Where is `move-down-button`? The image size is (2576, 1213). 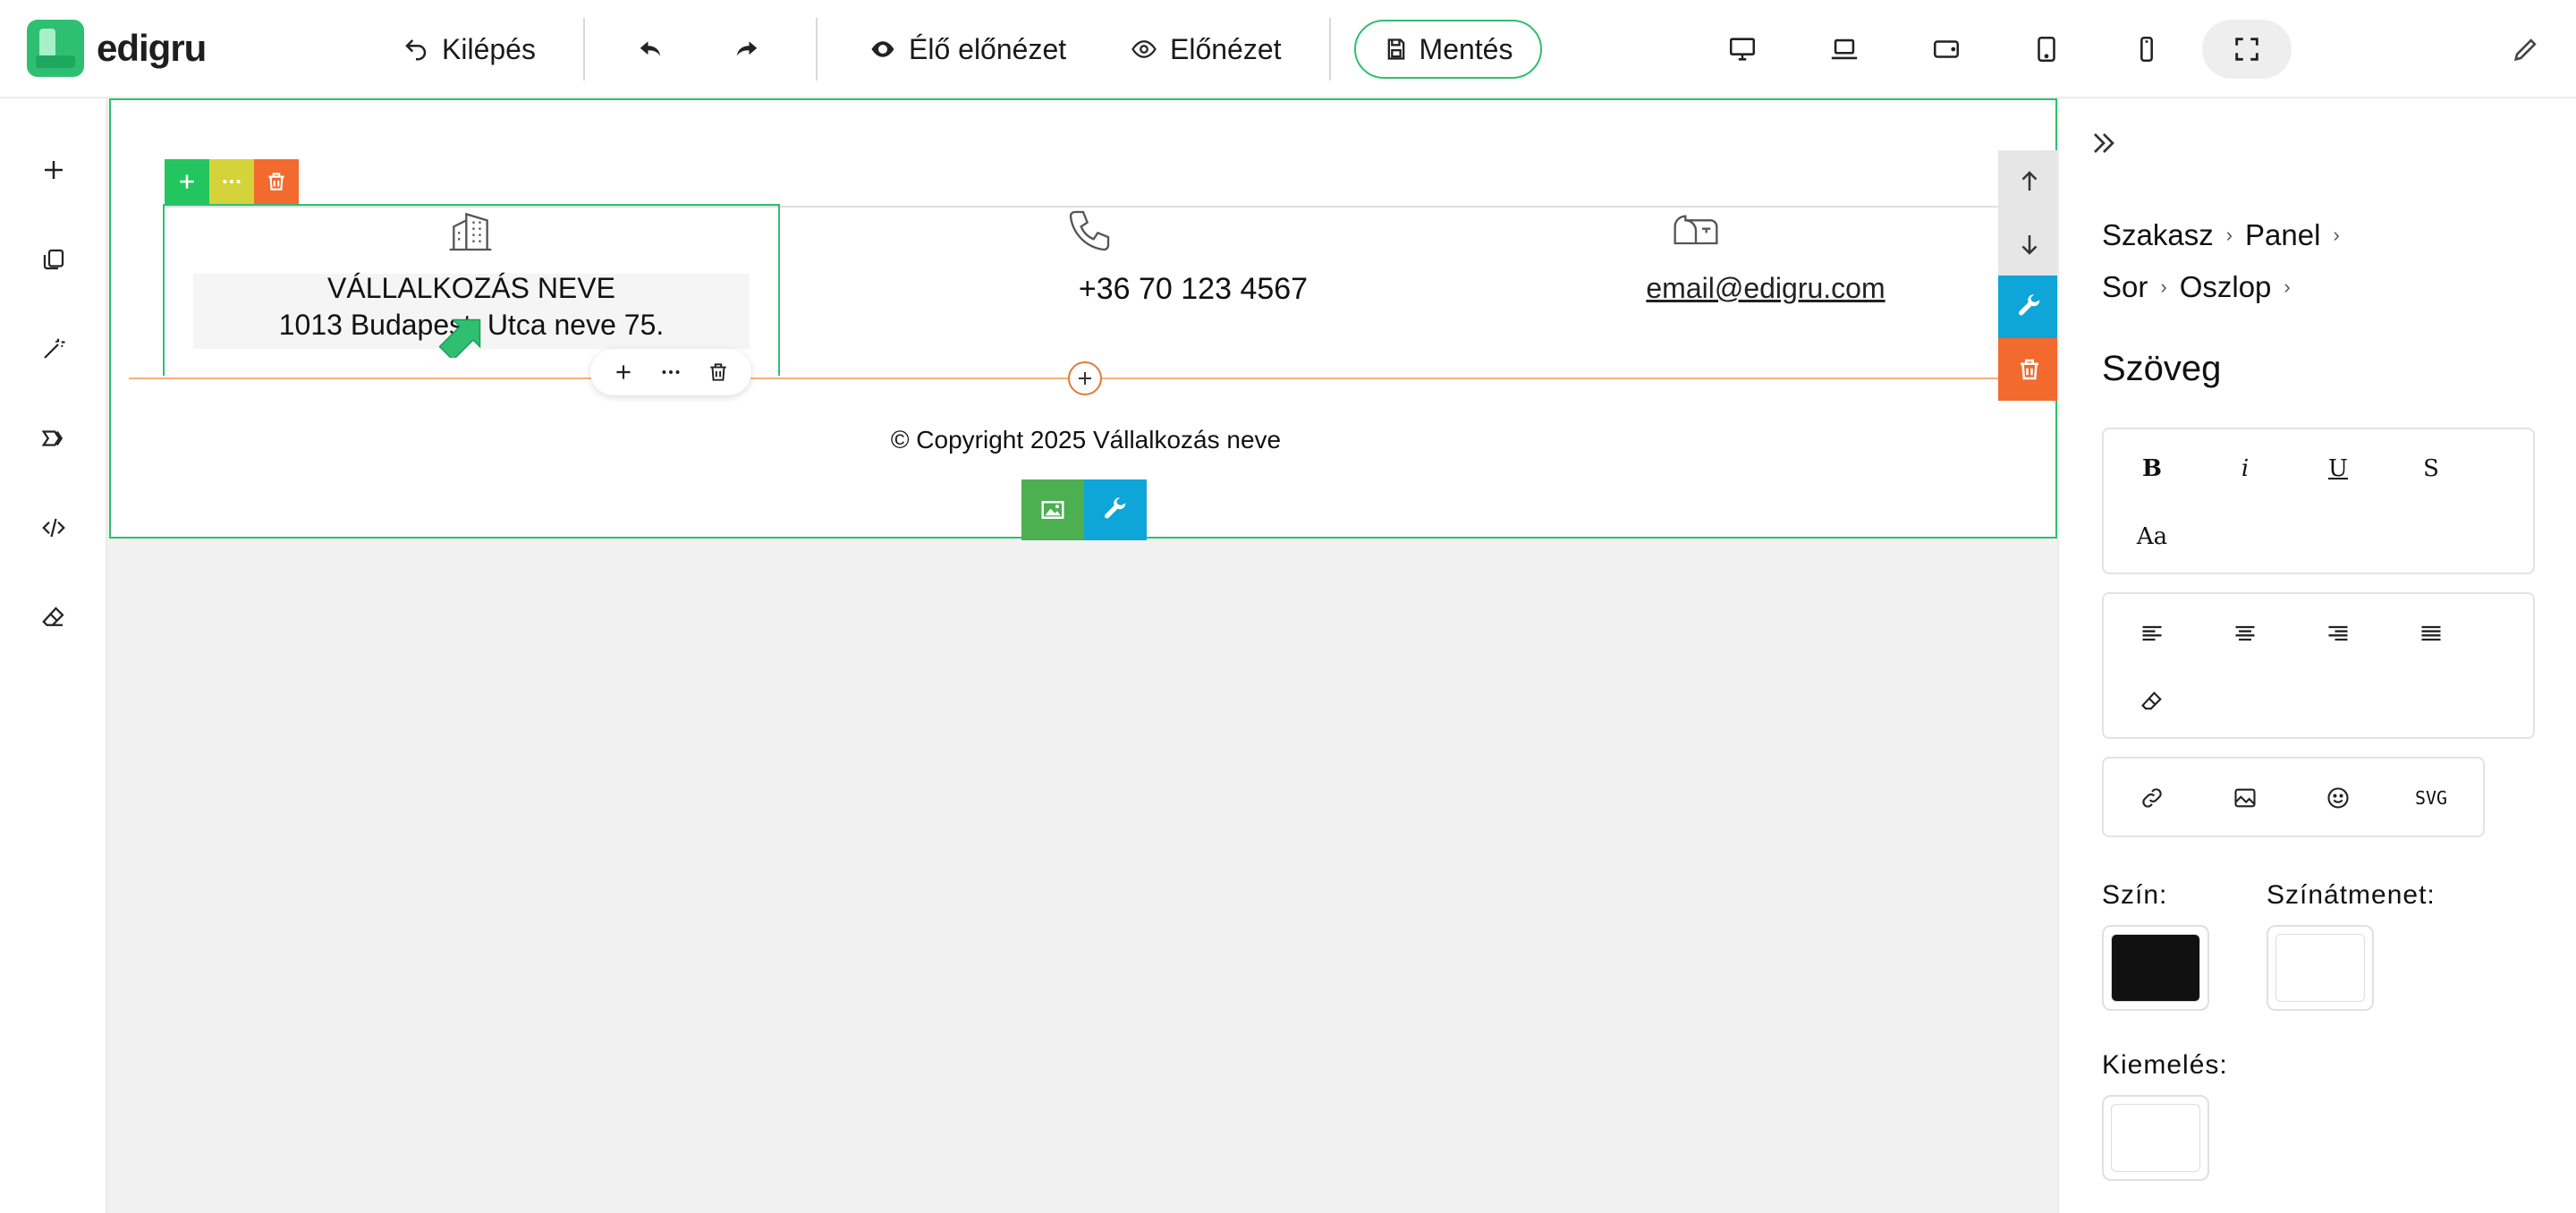 move-down-button is located at coordinates (2029, 244).